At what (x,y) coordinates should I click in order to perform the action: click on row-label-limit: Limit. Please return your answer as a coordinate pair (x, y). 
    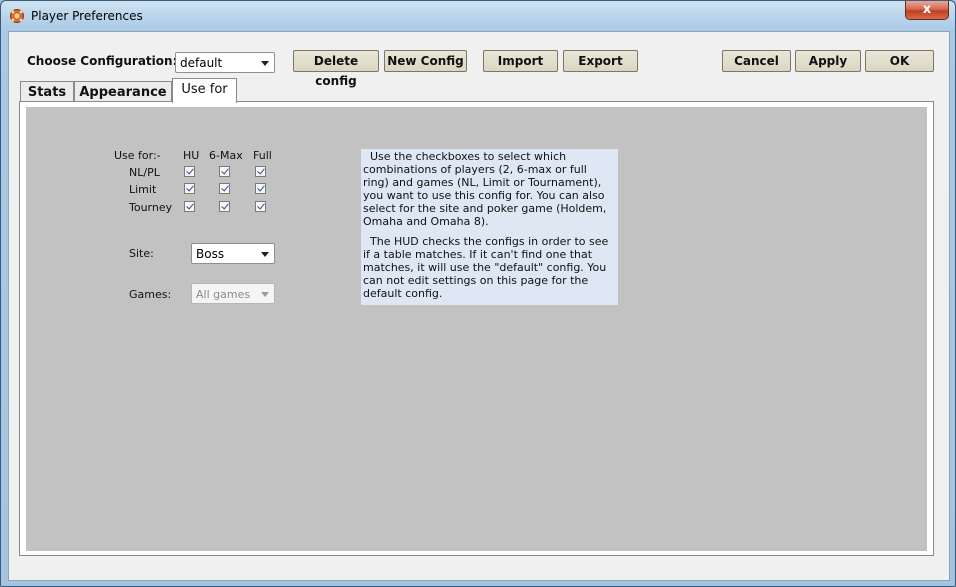
    Looking at the image, I should click on (143, 189).